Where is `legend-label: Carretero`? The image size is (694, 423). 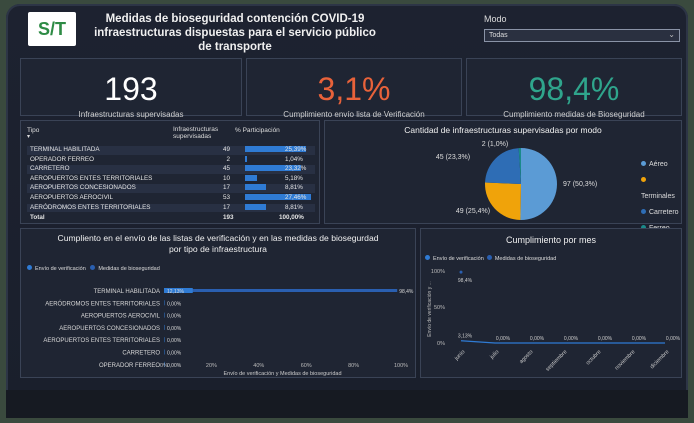
legend-label: Carretero is located at coordinates (664, 212).